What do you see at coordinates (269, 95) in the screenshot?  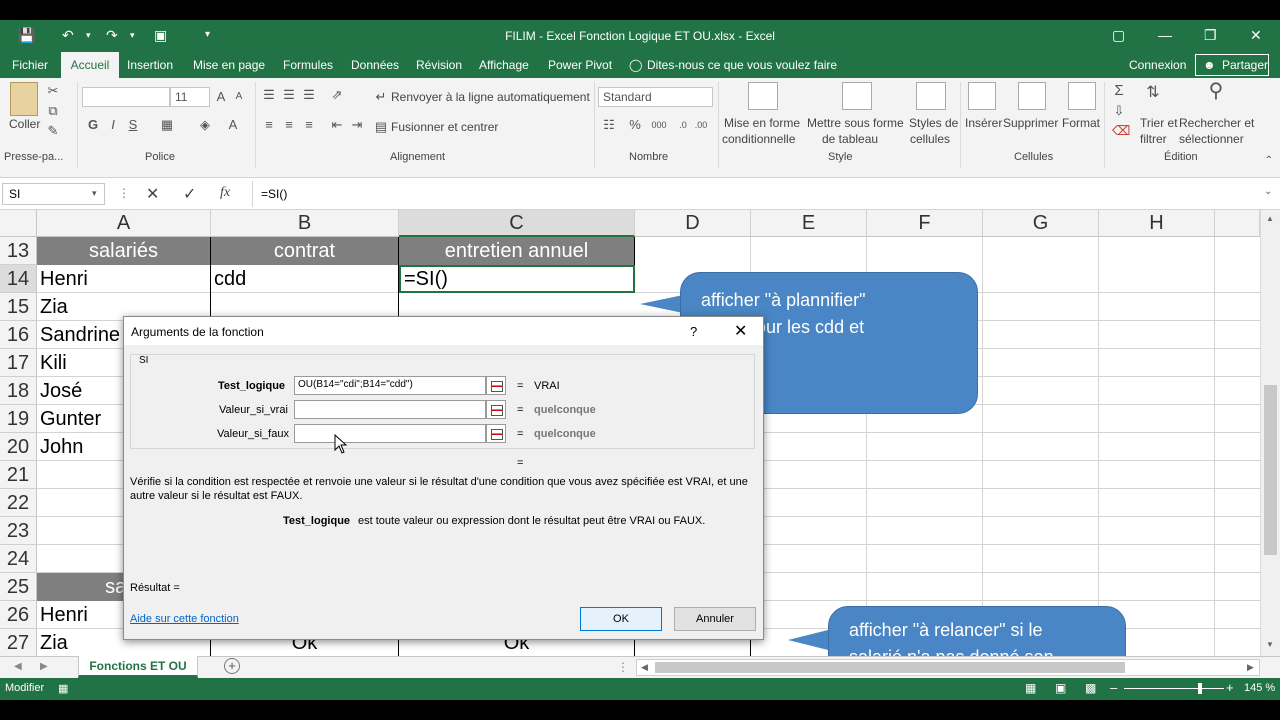 I see `align-top-icon: ☰` at bounding box center [269, 95].